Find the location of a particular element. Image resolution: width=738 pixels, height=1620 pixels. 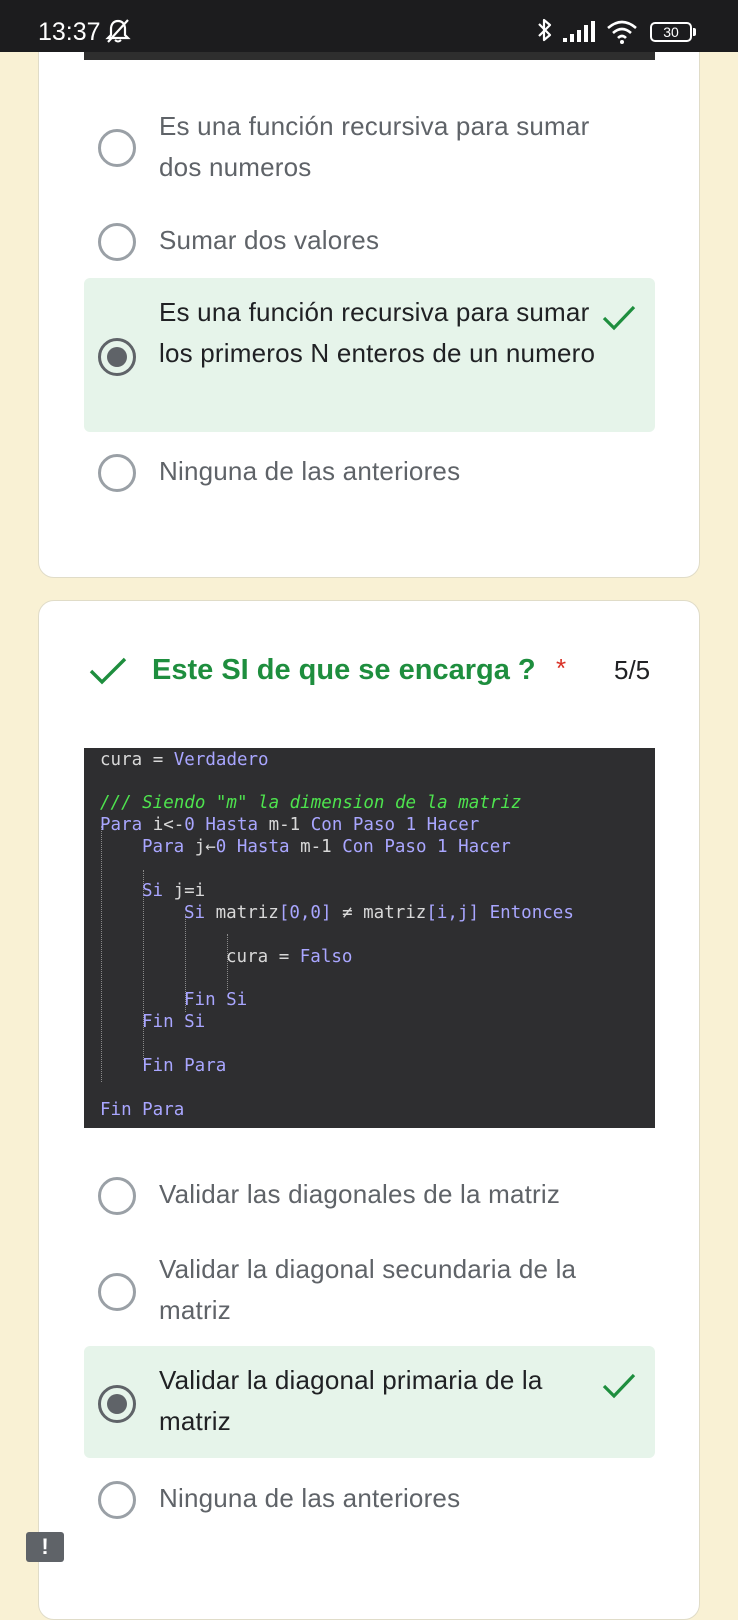

option-prev-4: Ninguna de las anteriores is located at coordinates (369, 473).